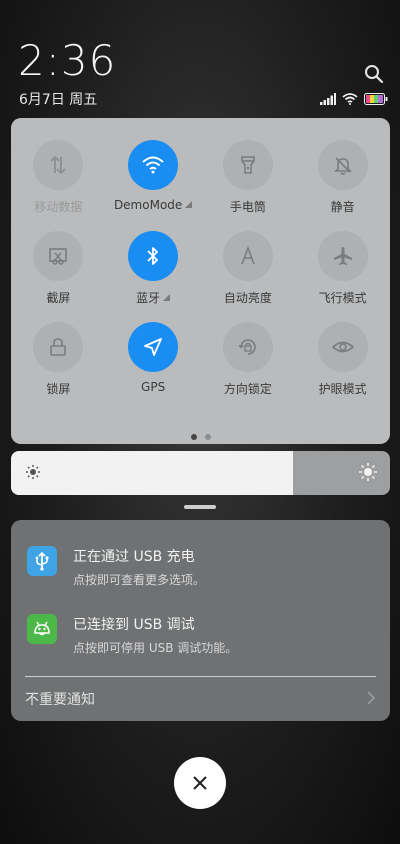 This screenshot has height=844, width=400. I want to click on wifi-status-icon, so click(350, 99).